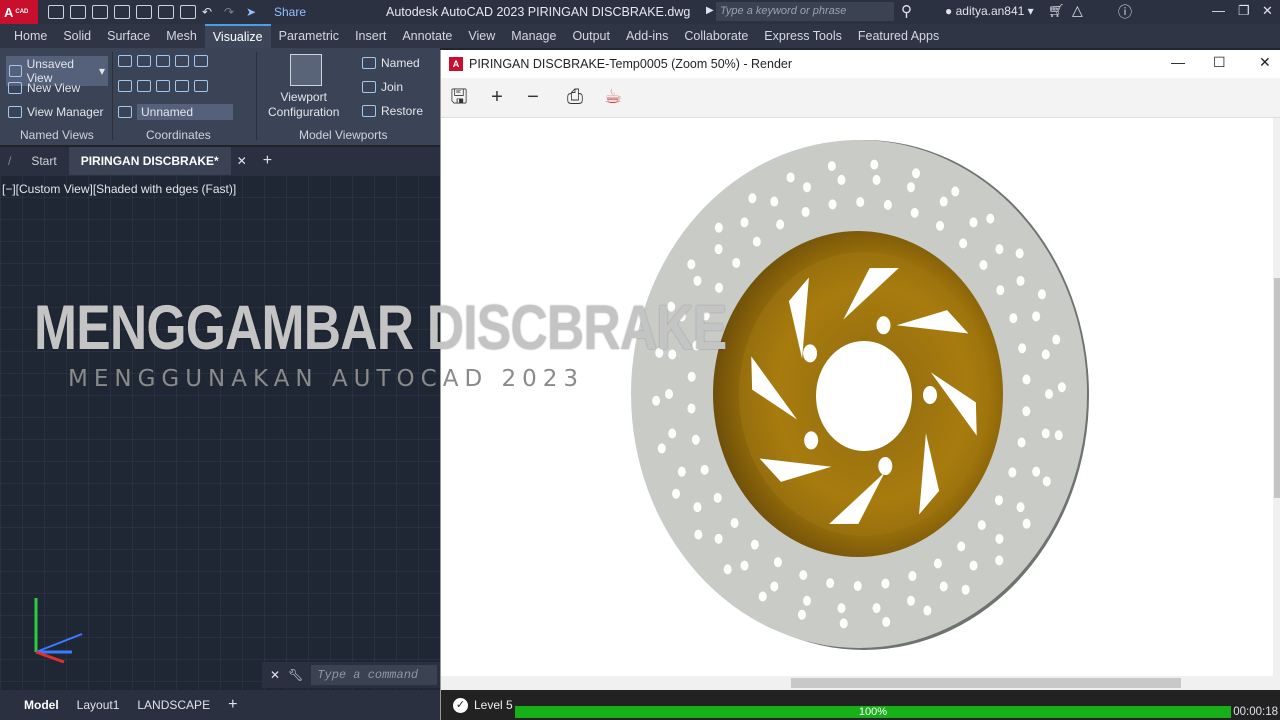 This screenshot has width=1280, height=720. I want to click on search-icon: ⚲, so click(906, 11).